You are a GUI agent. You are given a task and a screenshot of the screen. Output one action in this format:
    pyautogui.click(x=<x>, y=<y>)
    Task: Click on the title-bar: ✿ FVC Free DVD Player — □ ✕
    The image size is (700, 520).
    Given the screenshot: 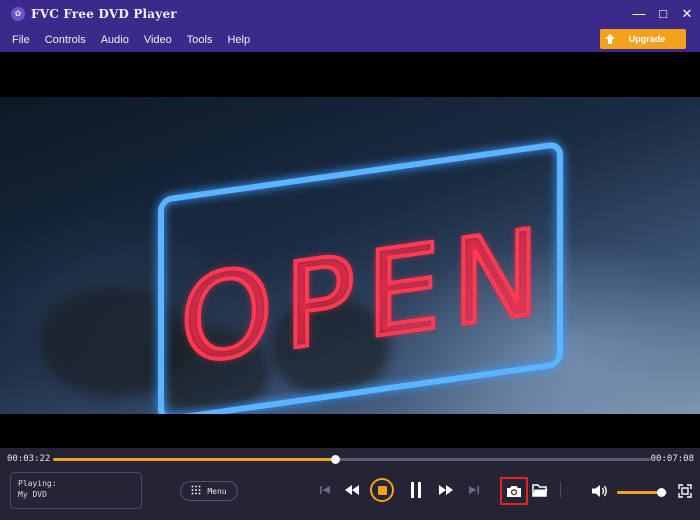 What is the action you would take?
    pyautogui.click(x=350, y=13)
    